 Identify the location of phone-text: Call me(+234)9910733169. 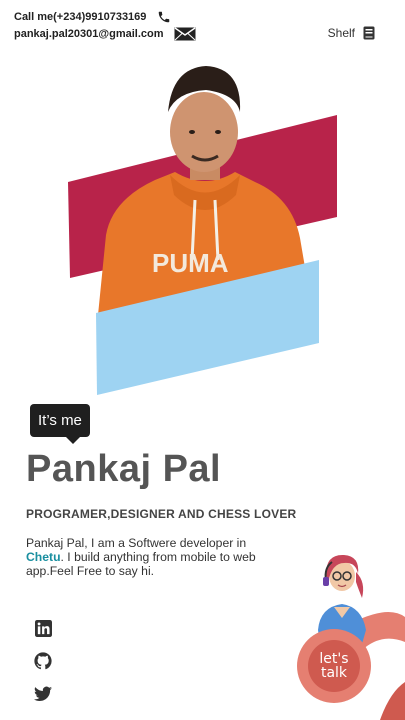
(80, 17).